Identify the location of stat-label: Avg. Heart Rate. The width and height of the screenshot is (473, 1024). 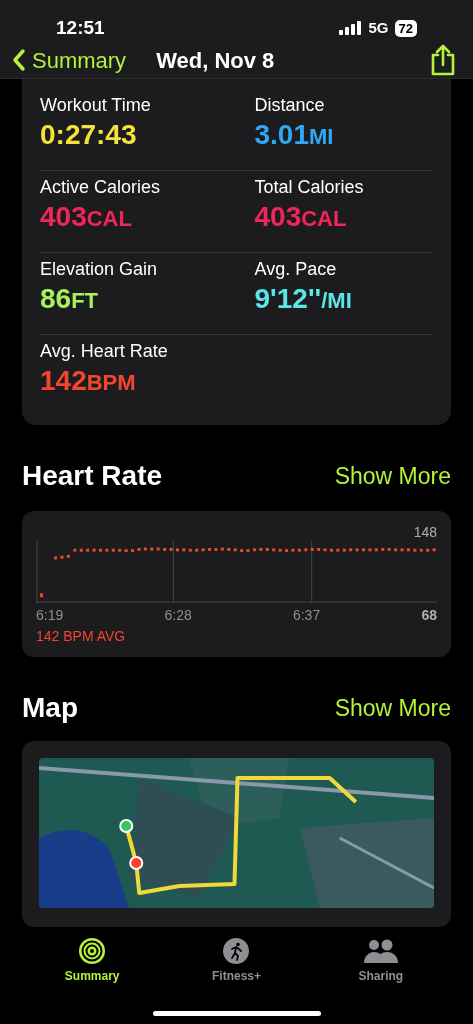
(104, 351).